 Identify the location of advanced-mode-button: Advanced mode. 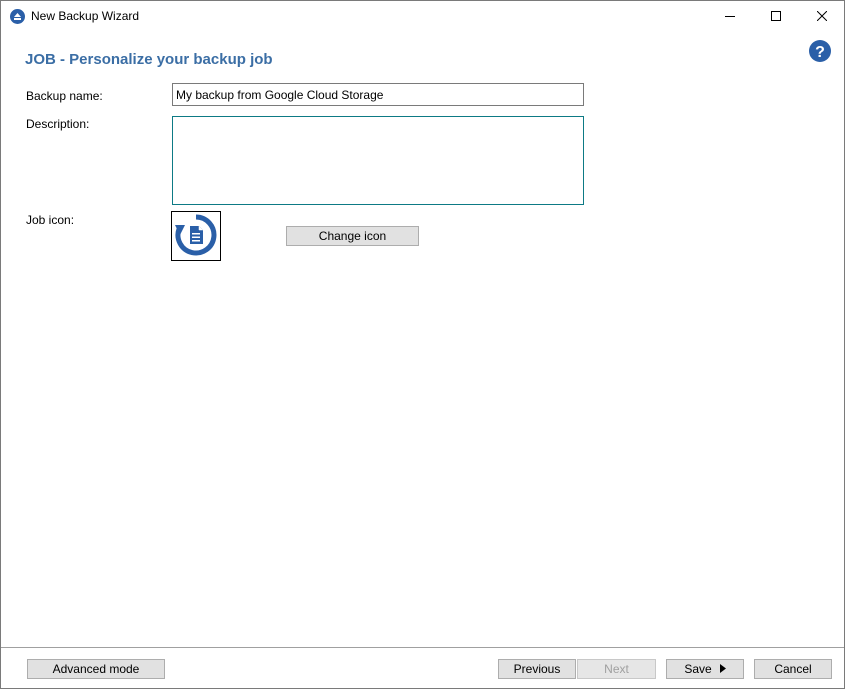
(96, 669).